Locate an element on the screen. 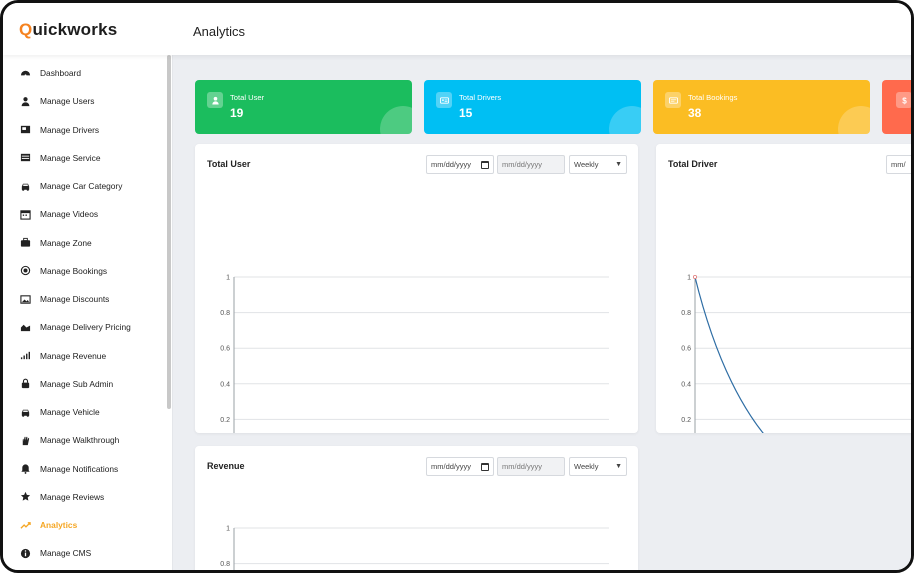 Image resolution: width=914 pixels, height=573 pixels. sidebar-item-analytics: Analytics is located at coordinates (87, 525).